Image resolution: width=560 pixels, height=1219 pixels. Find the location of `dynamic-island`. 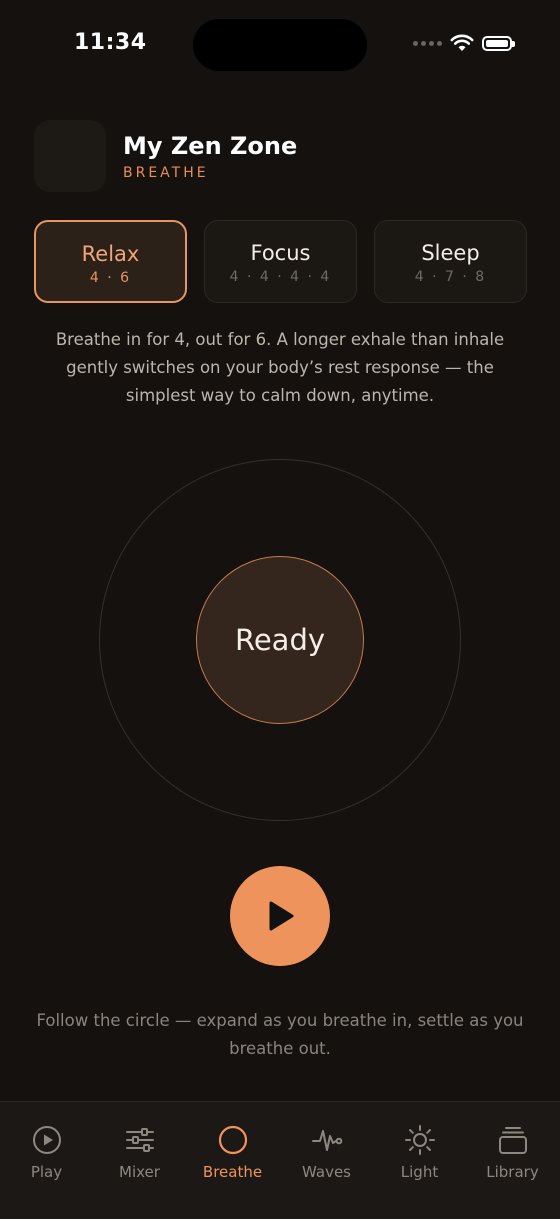

dynamic-island is located at coordinates (280, 45).